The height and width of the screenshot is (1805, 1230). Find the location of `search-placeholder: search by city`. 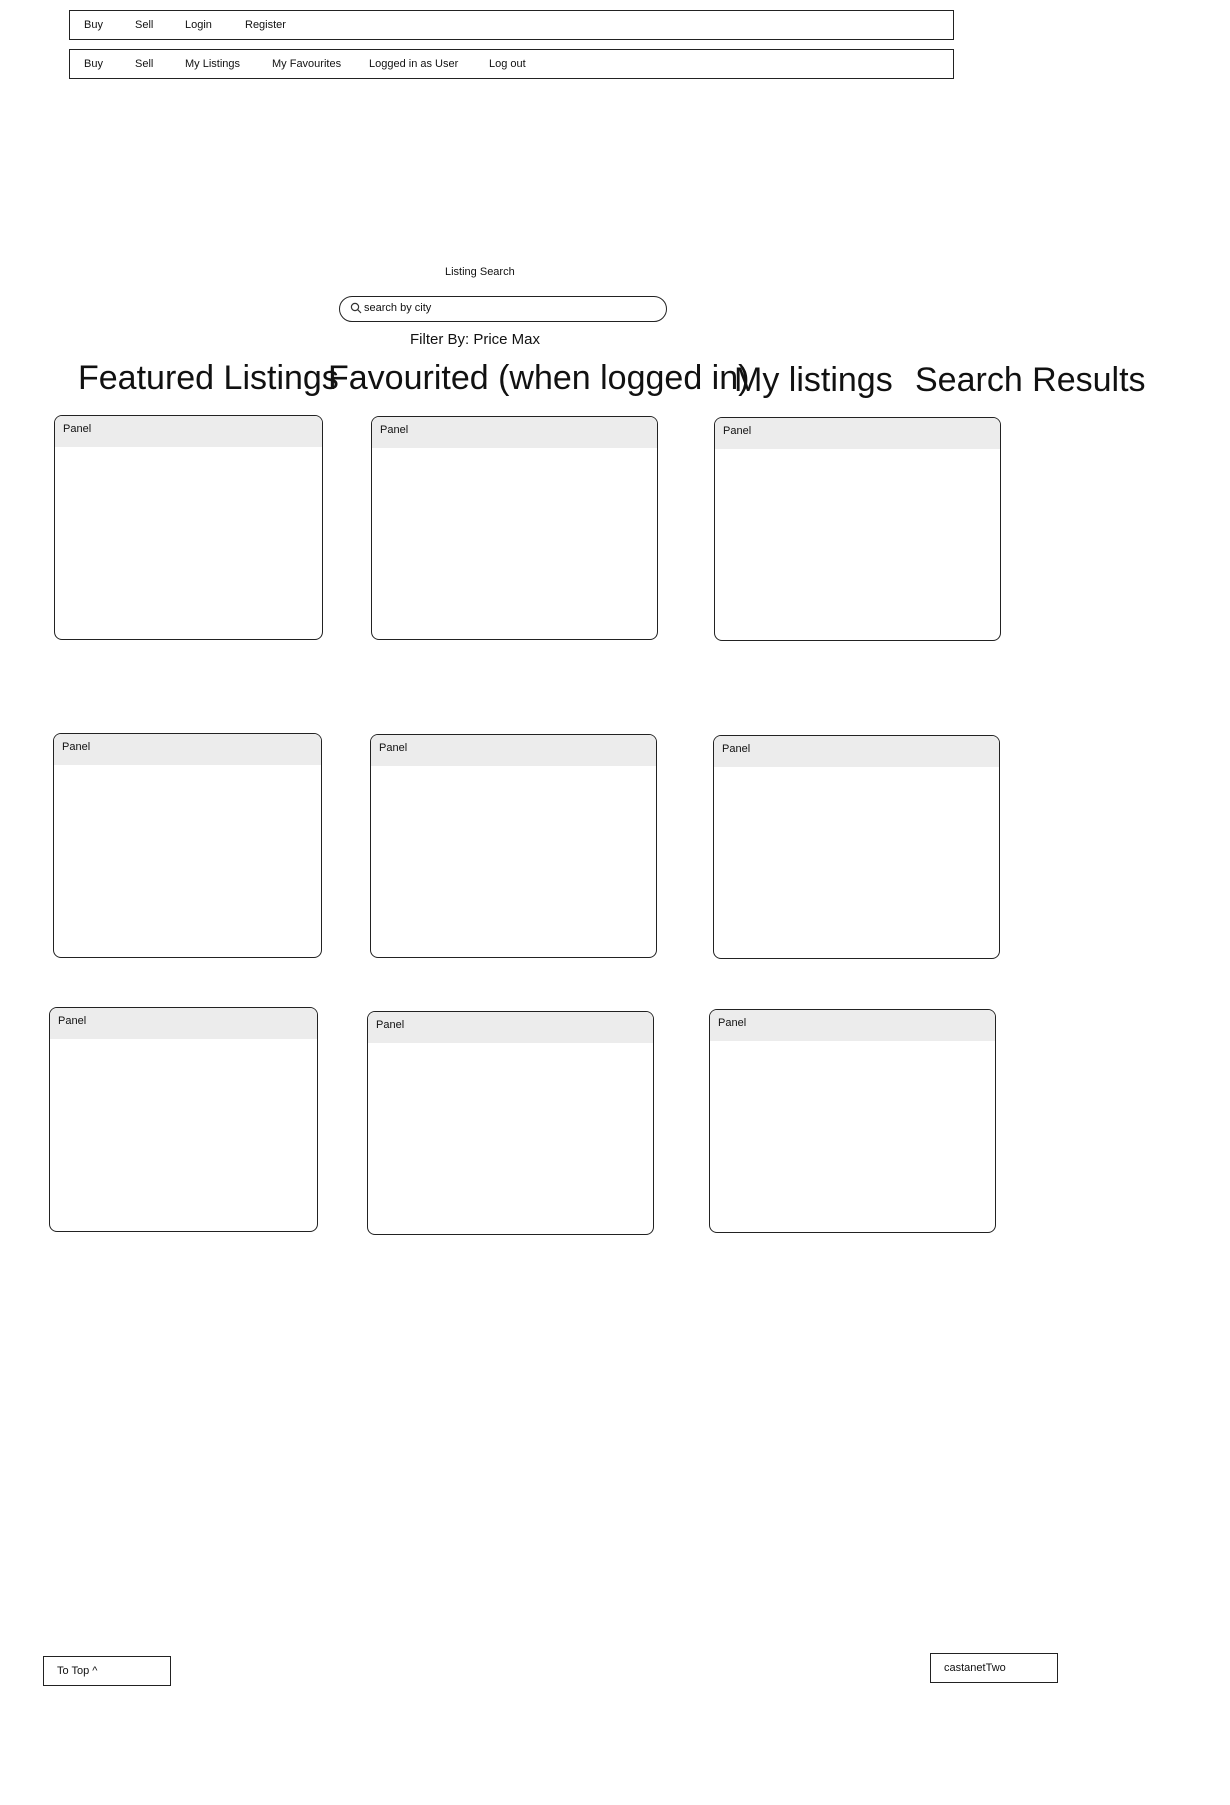

search-placeholder: search by city is located at coordinates (398, 308).